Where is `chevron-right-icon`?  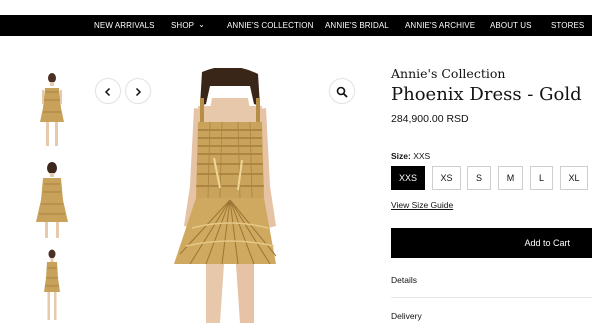 chevron-right-icon is located at coordinates (138, 92).